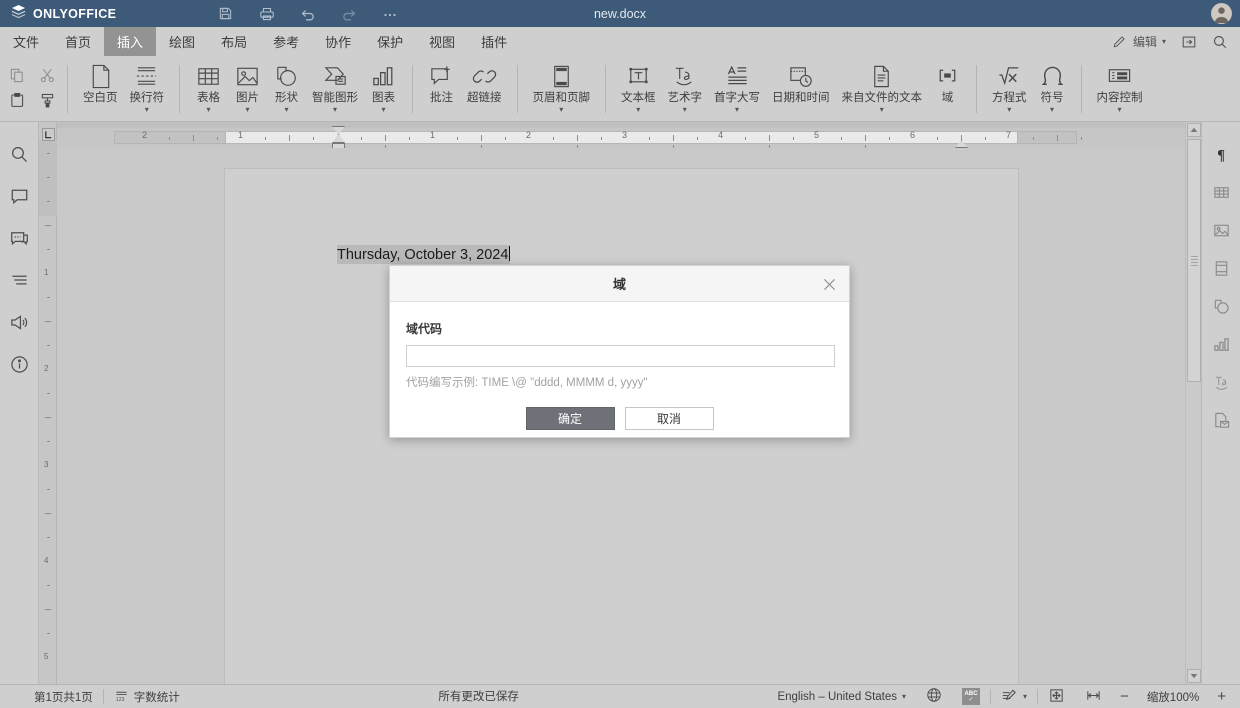 Image resolution: width=1240 pixels, height=708 pixels. I want to click on fit-width-button, so click(1093, 696).